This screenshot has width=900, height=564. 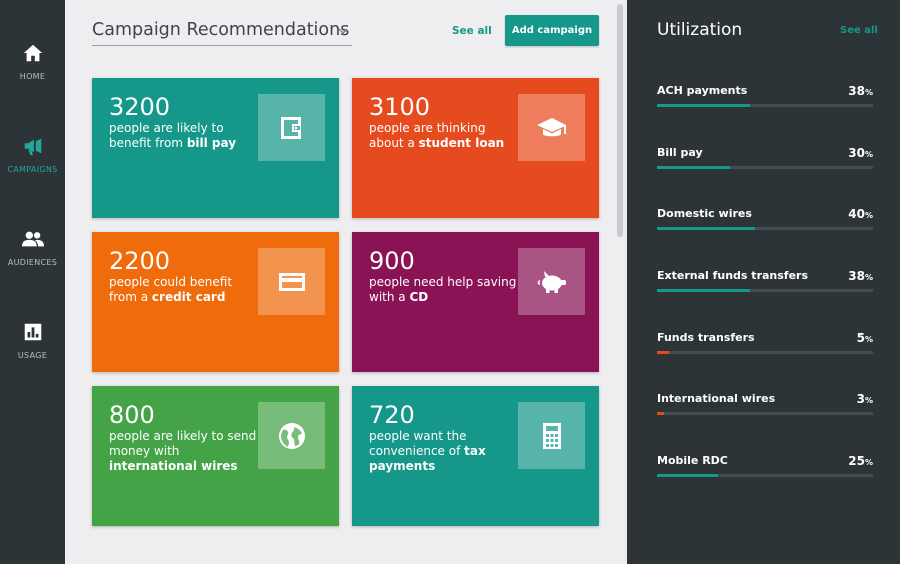 What do you see at coordinates (716, 398) in the screenshot?
I see `utilization-name: International wires` at bounding box center [716, 398].